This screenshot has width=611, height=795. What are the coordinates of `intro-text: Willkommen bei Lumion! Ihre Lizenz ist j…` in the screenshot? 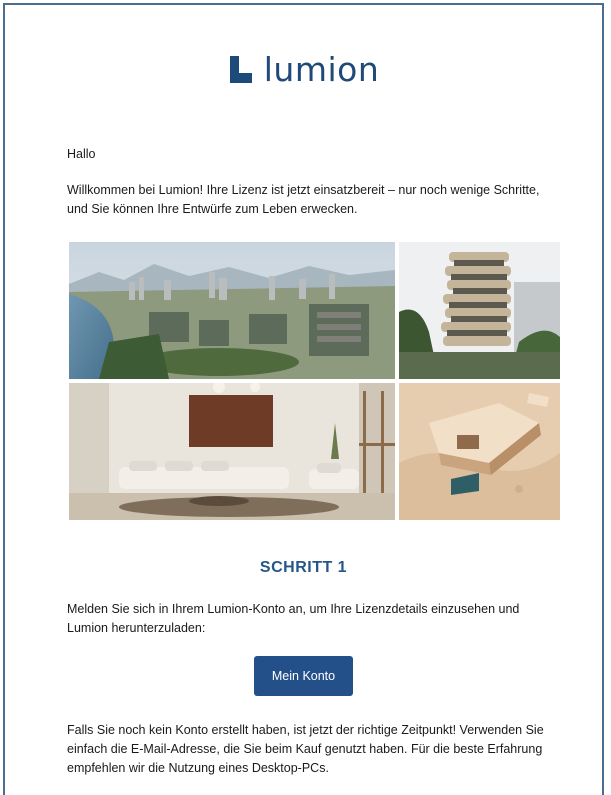 It's located at (303, 199).